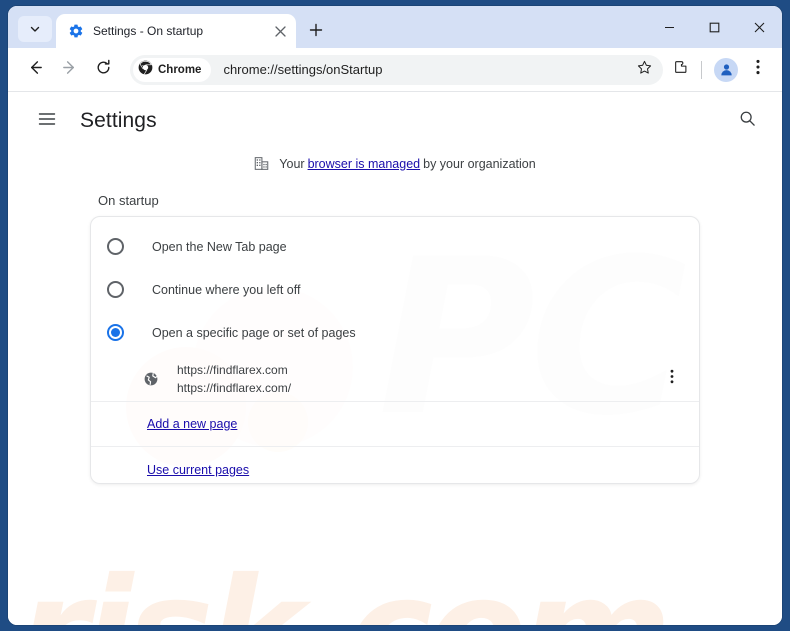 The width and height of the screenshot is (790, 631). I want to click on reload-icon, so click(103, 70).